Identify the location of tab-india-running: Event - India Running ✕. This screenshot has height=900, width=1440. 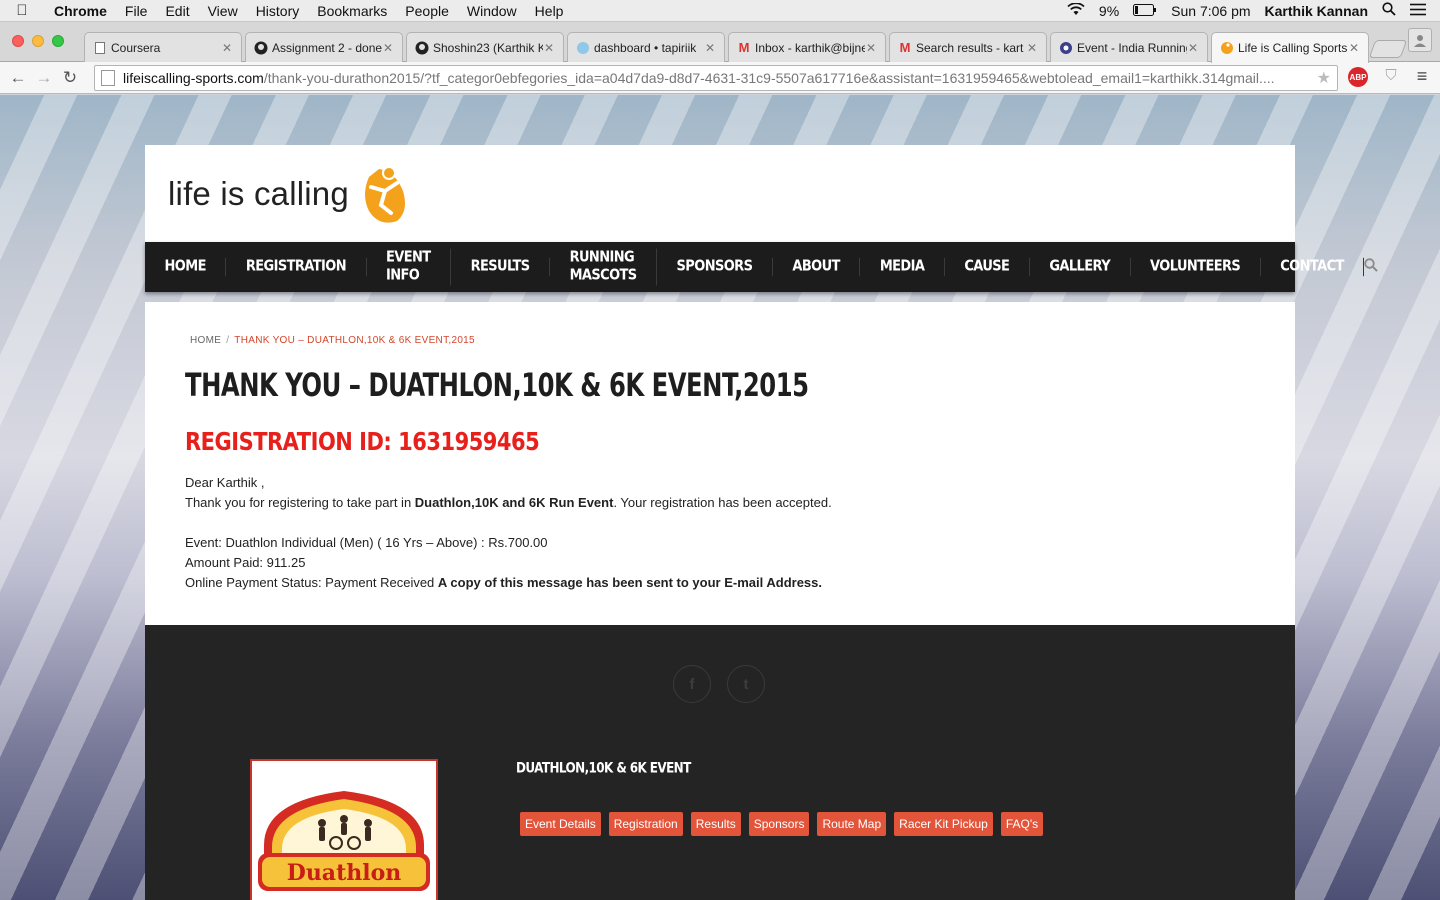
(1129, 47).